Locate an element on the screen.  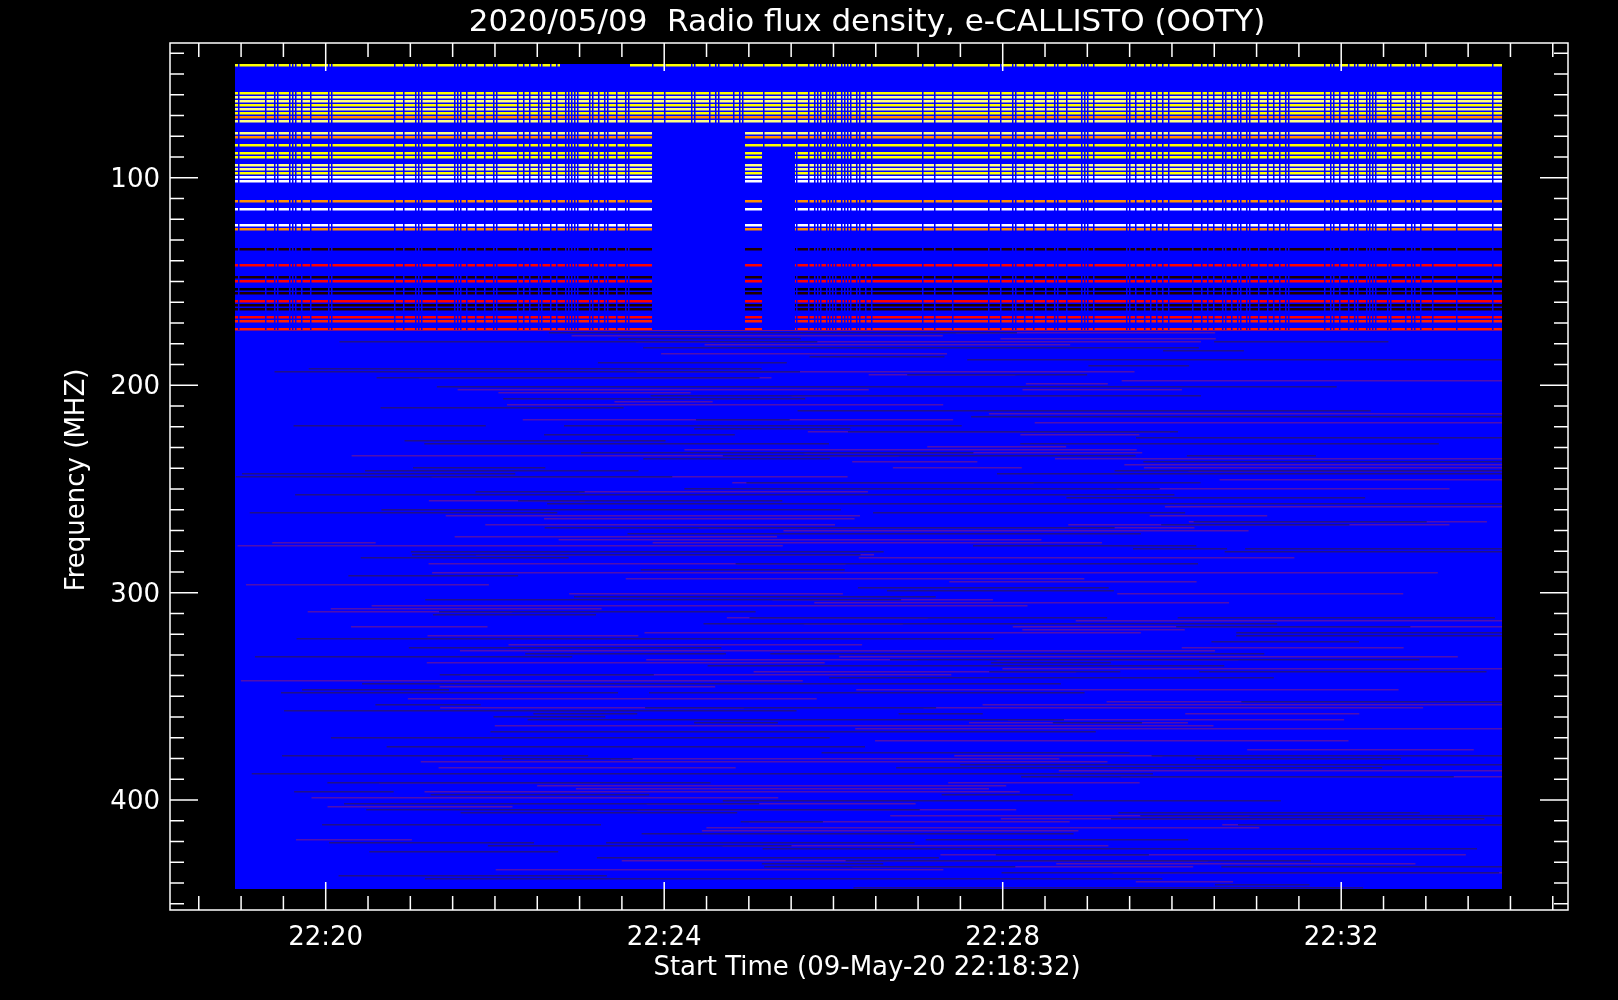
tick-label: 300 is located at coordinates (135, 592).